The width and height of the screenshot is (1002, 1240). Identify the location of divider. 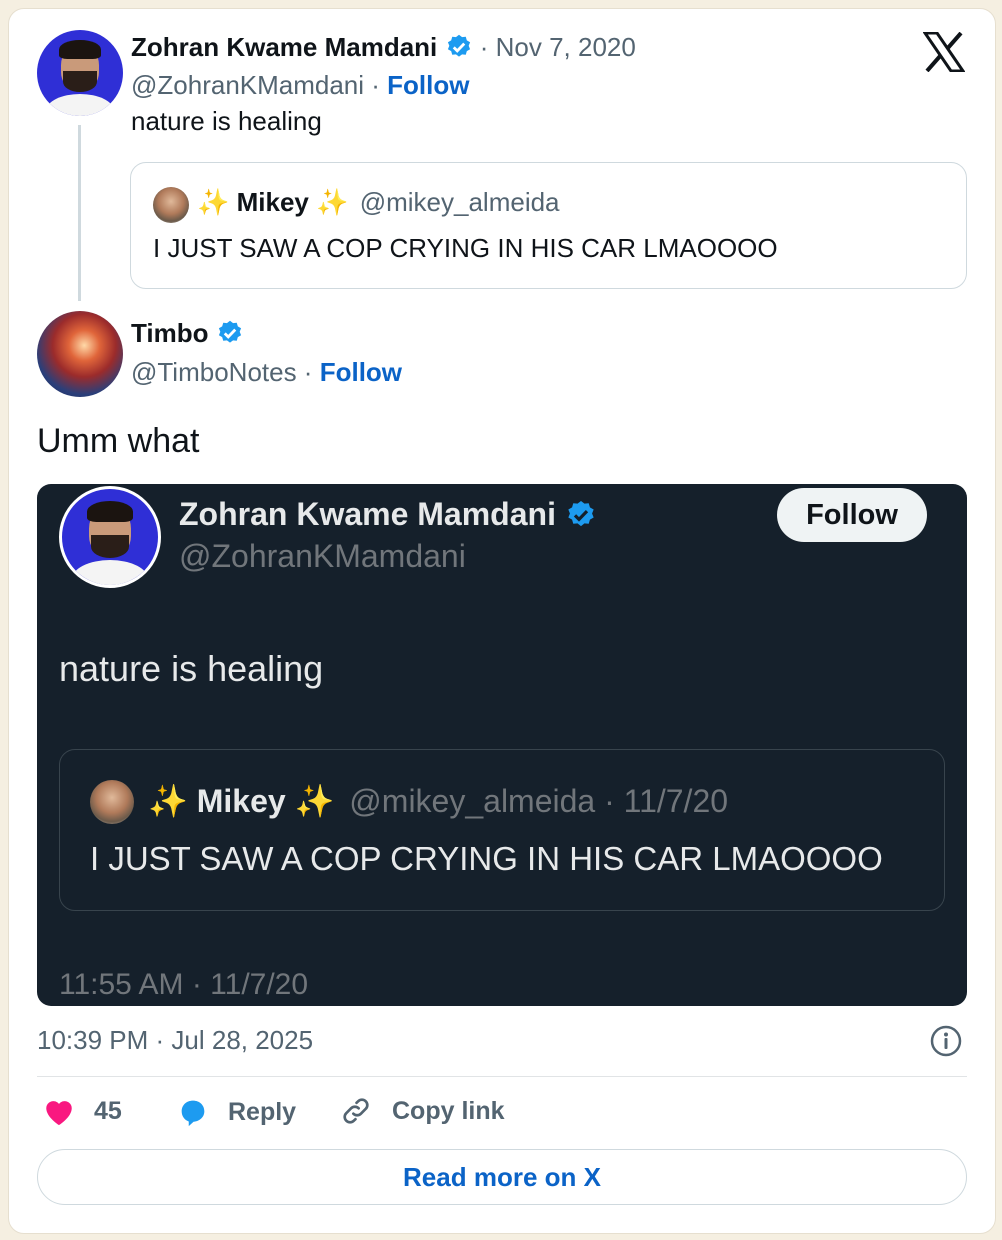
(502, 1076).